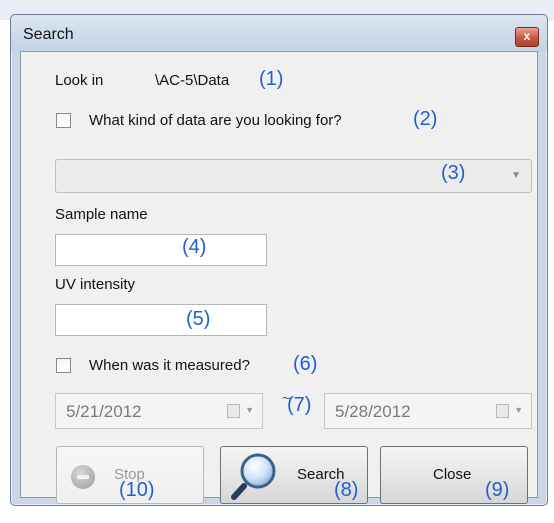  Describe the element at coordinates (194, 247) in the screenshot. I see `annotation-4: (4)` at that location.